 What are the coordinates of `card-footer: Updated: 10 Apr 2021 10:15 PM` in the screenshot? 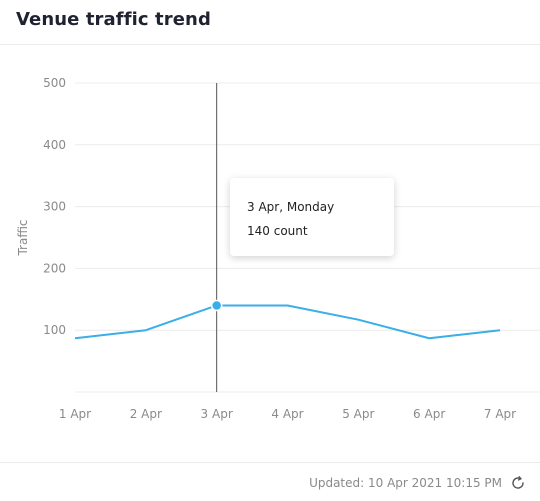 It's located at (270, 481).